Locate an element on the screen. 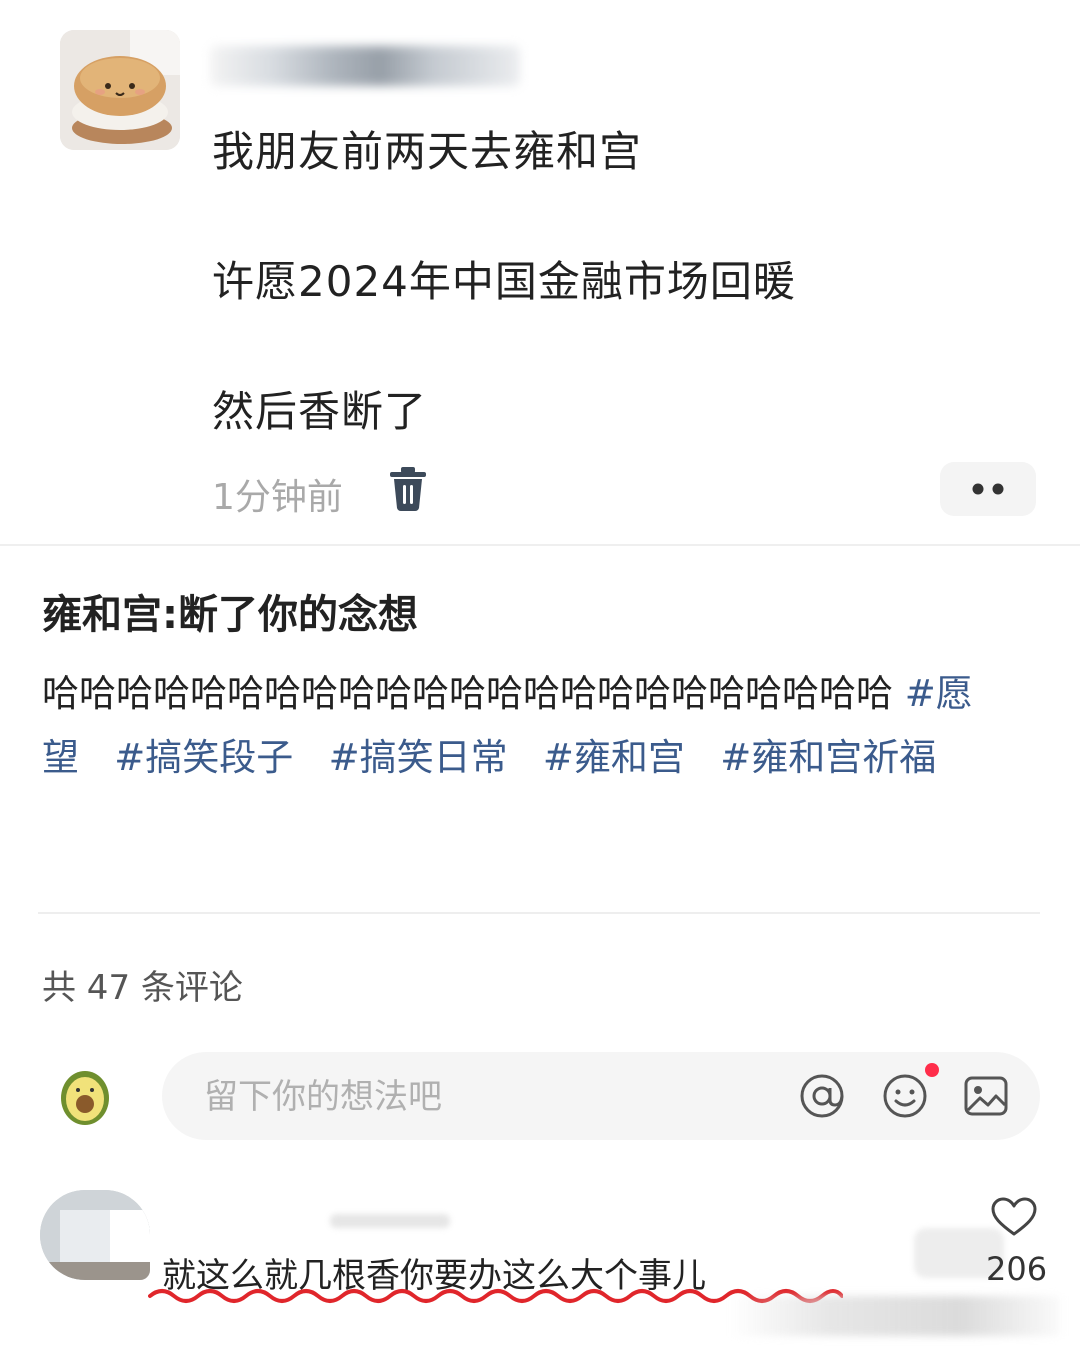  author-avatar is located at coordinates (120, 90).